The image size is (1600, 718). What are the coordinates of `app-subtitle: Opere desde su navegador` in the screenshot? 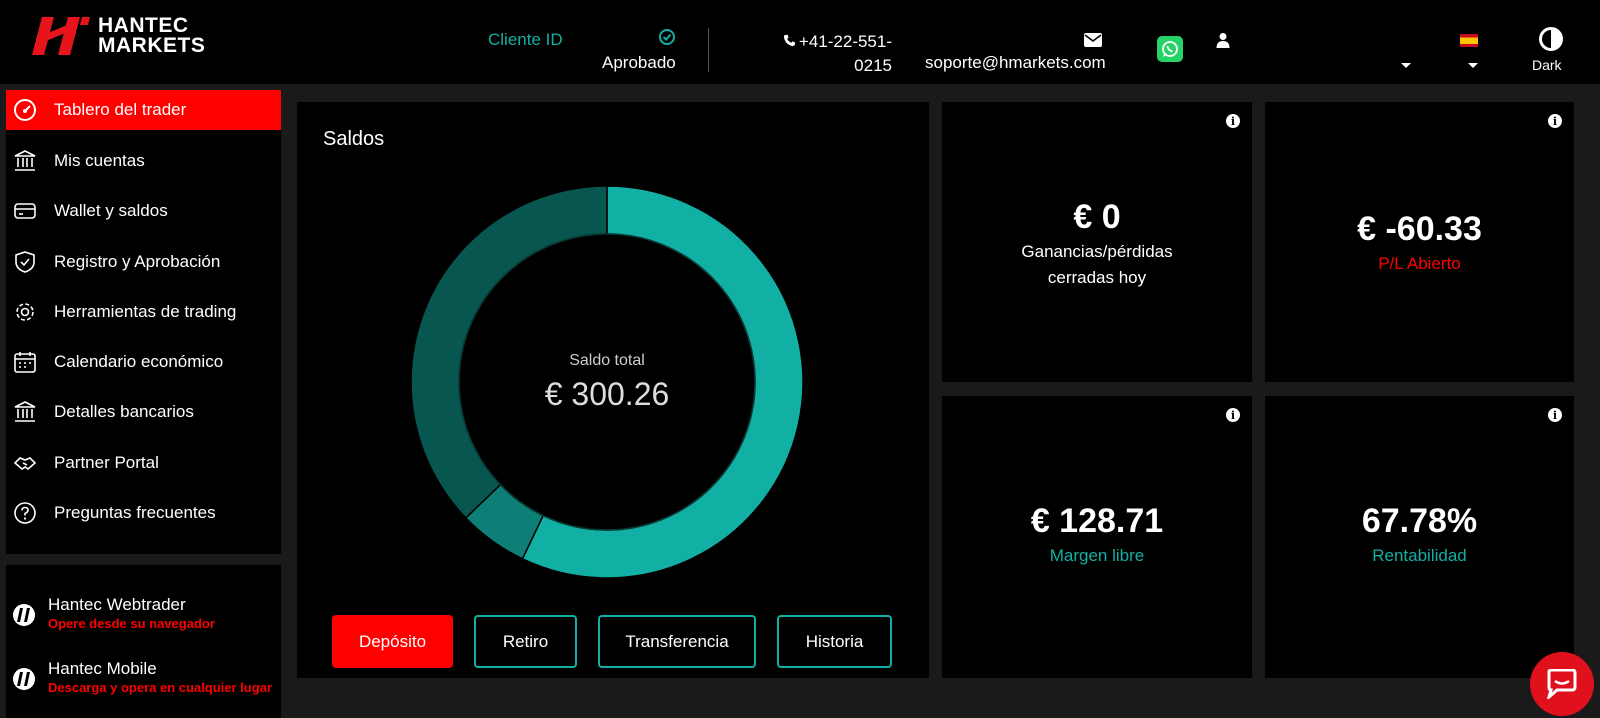 It's located at (131, 623).